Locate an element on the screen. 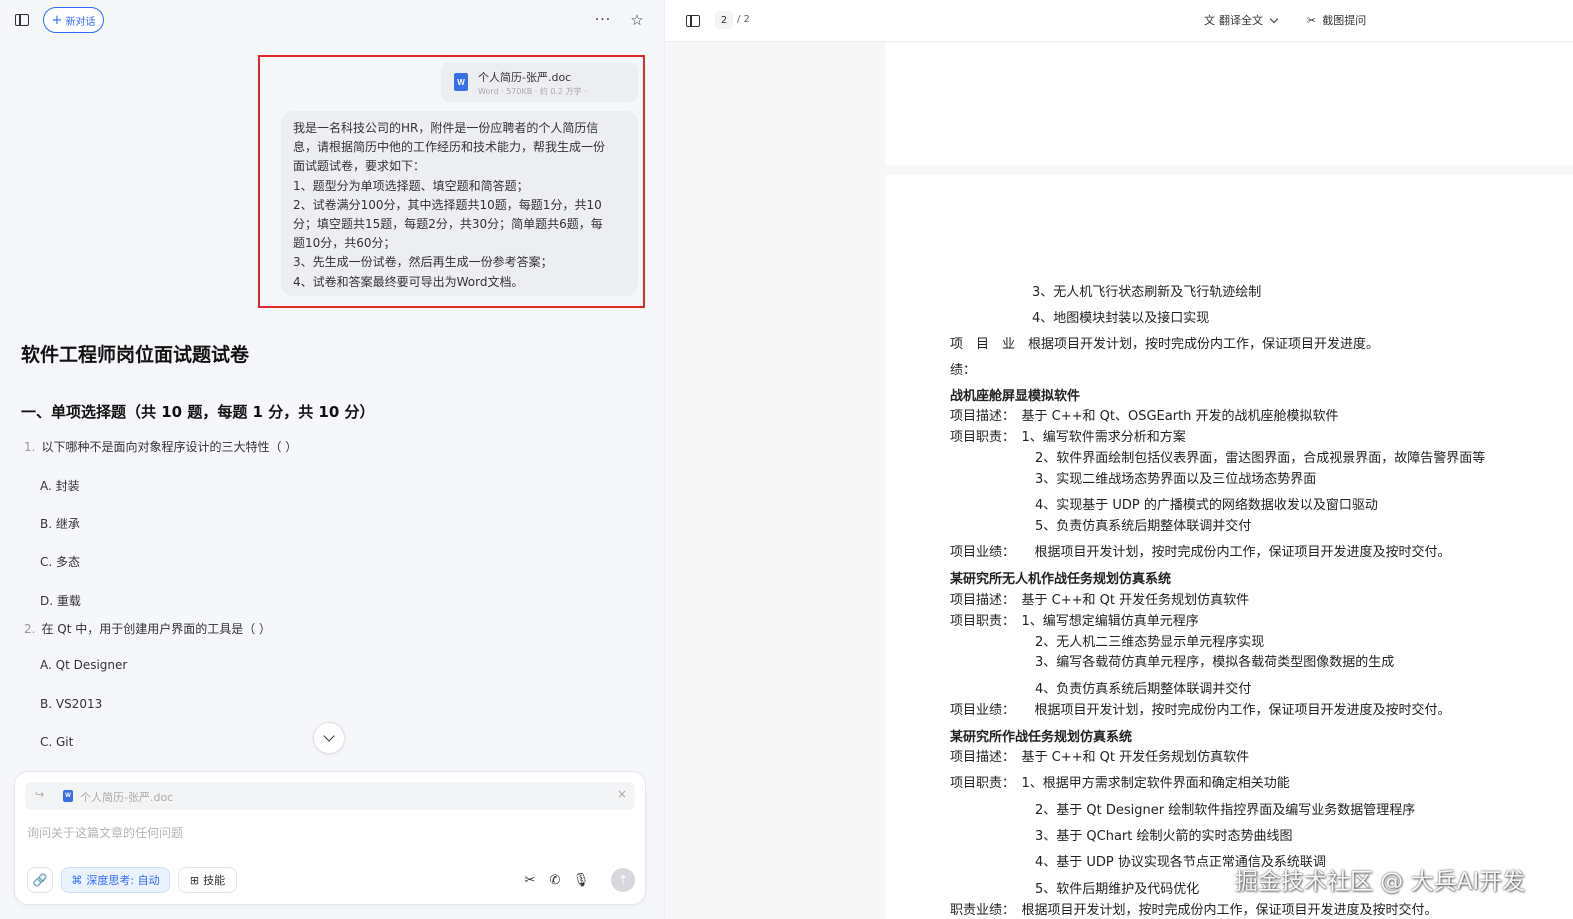 The height and width of the screenshot is (919, 1573). document-page is located at coordinates (1229, 104).